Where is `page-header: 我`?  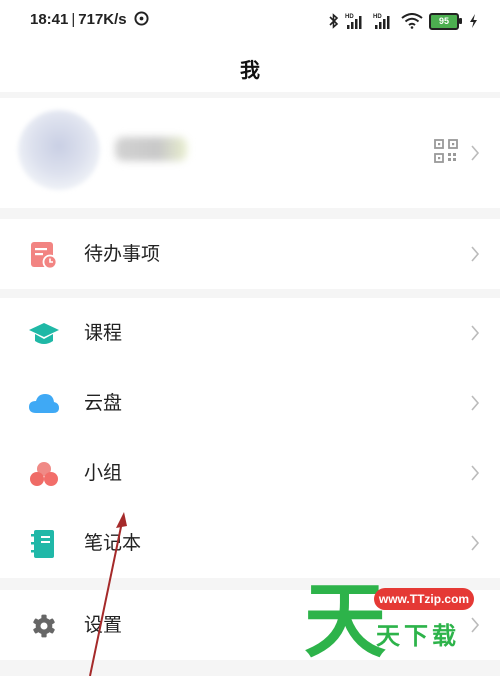 page-header: 我 is located at coordinates (250, 68).